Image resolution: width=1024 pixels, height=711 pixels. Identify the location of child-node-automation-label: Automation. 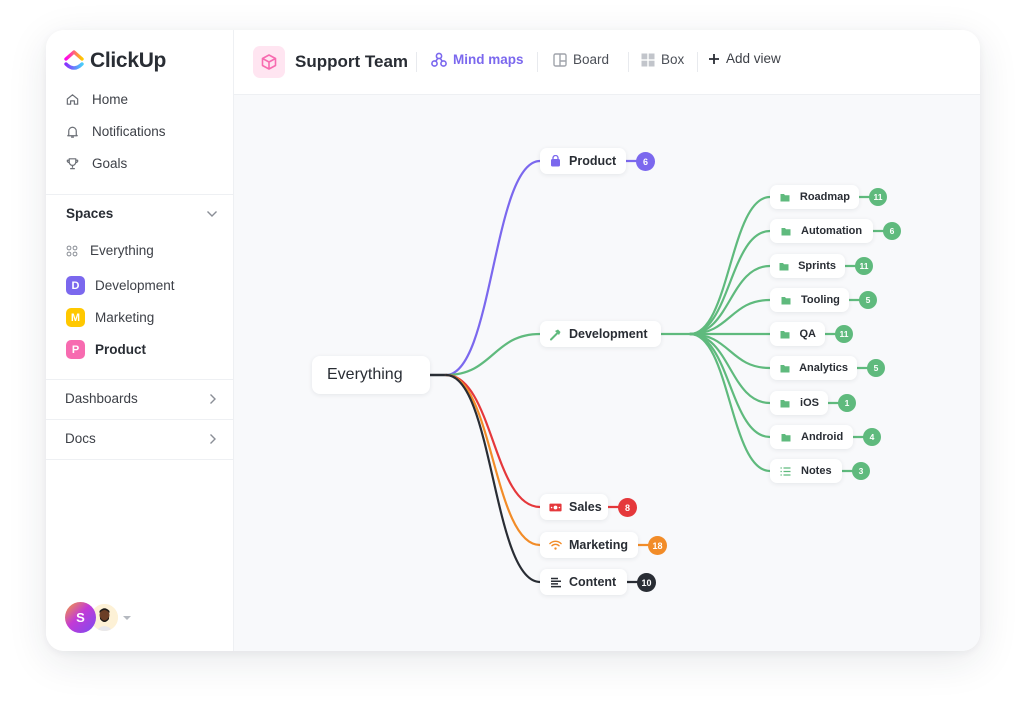
(832, 231).